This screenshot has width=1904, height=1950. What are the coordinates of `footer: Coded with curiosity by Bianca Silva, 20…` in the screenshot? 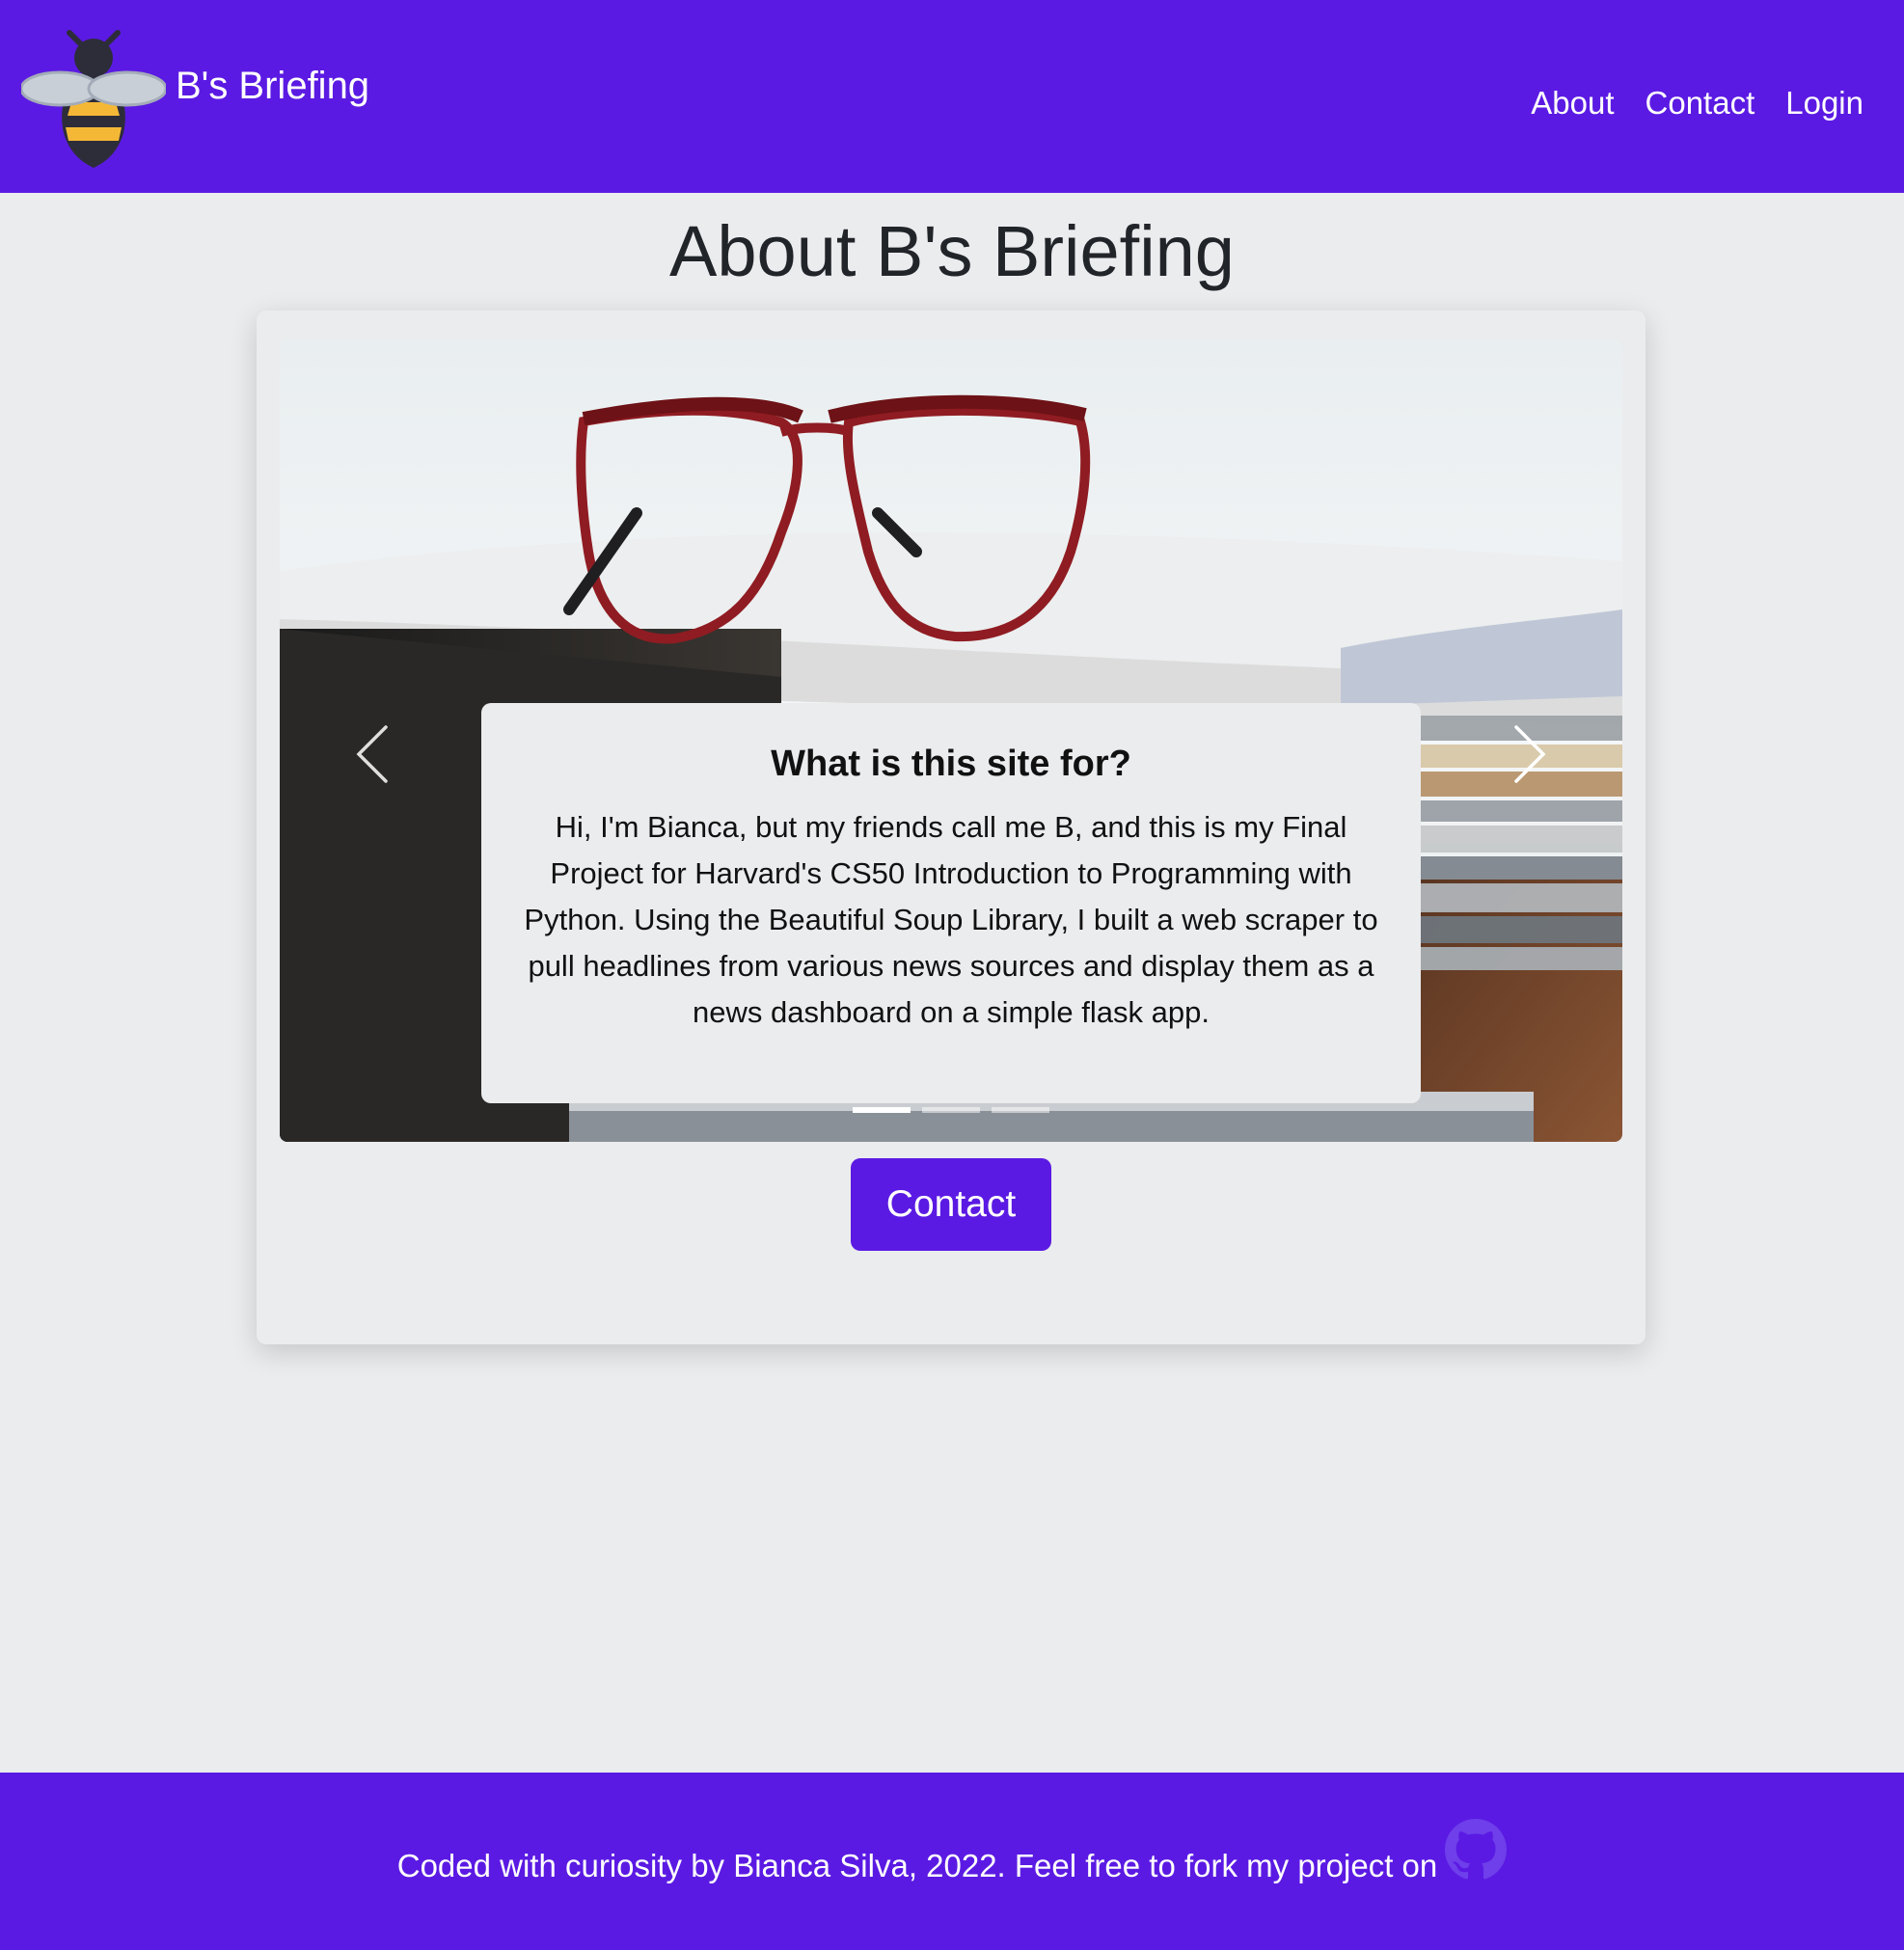 It's located at (952, 1861).